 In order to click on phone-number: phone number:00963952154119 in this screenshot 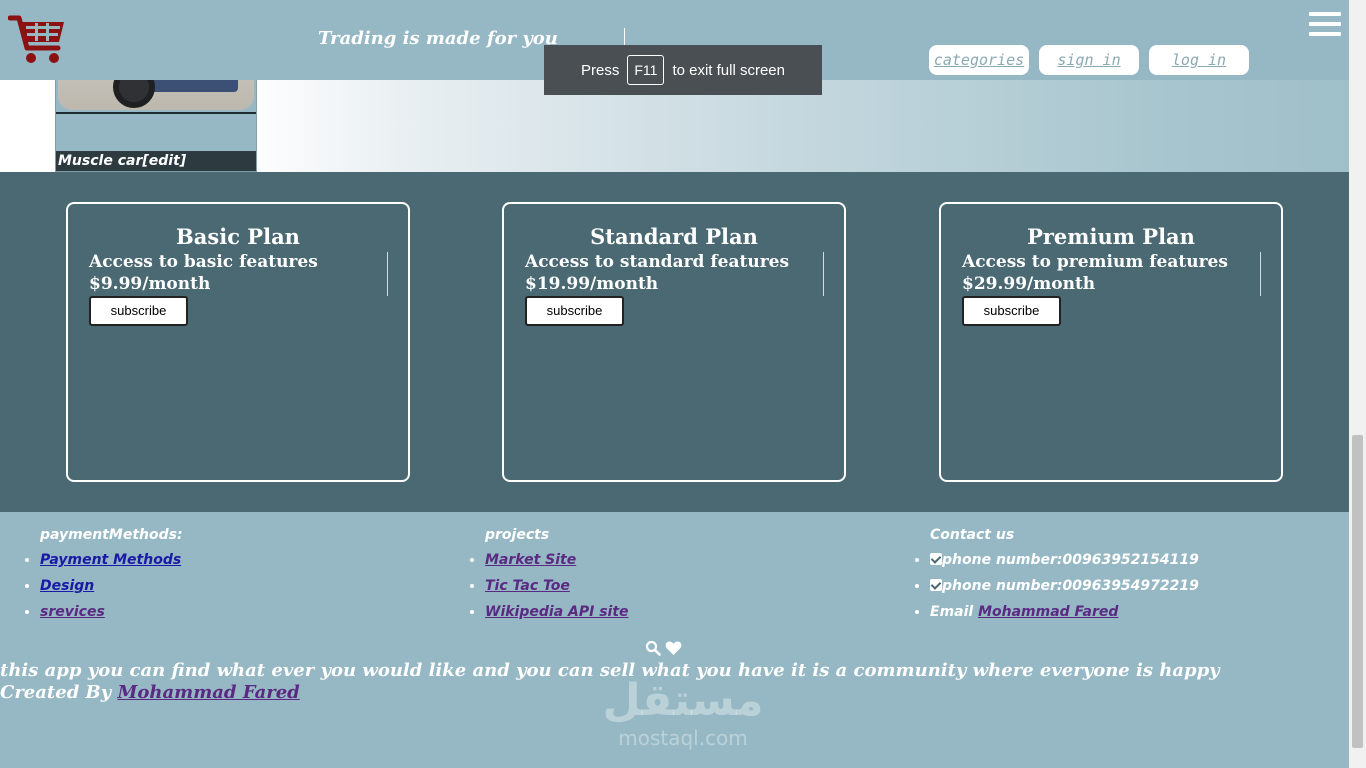, I will do `click(1070, 560)`.